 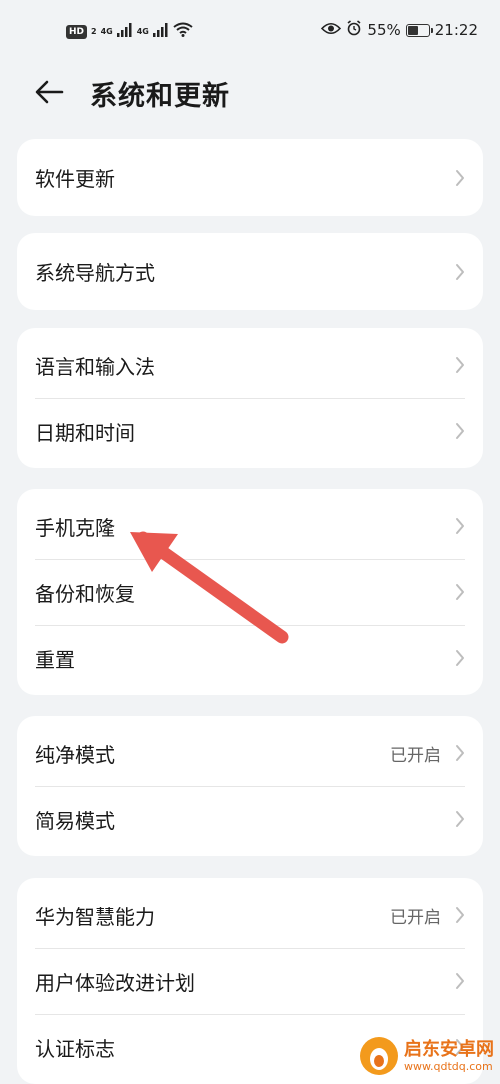 What do you see at coordinates (77, 31) in the screenshot?
I see `hd-badge: HD` at bounding box center [77, 31].